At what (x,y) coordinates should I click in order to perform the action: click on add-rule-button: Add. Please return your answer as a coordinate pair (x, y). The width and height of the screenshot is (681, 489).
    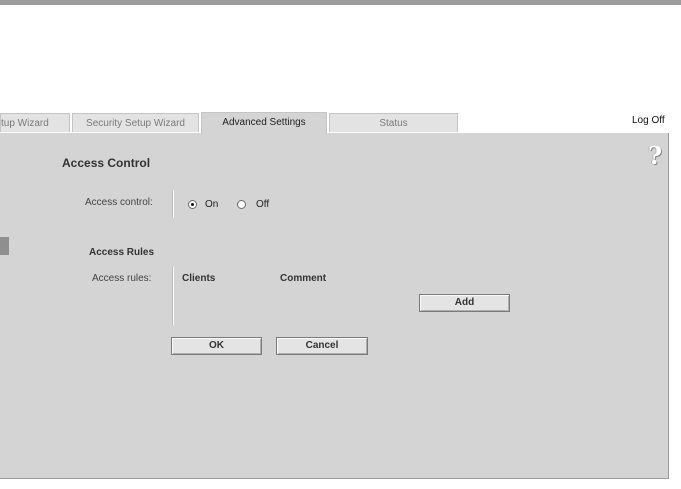
    Looking at the image, I should click on (464, 303).